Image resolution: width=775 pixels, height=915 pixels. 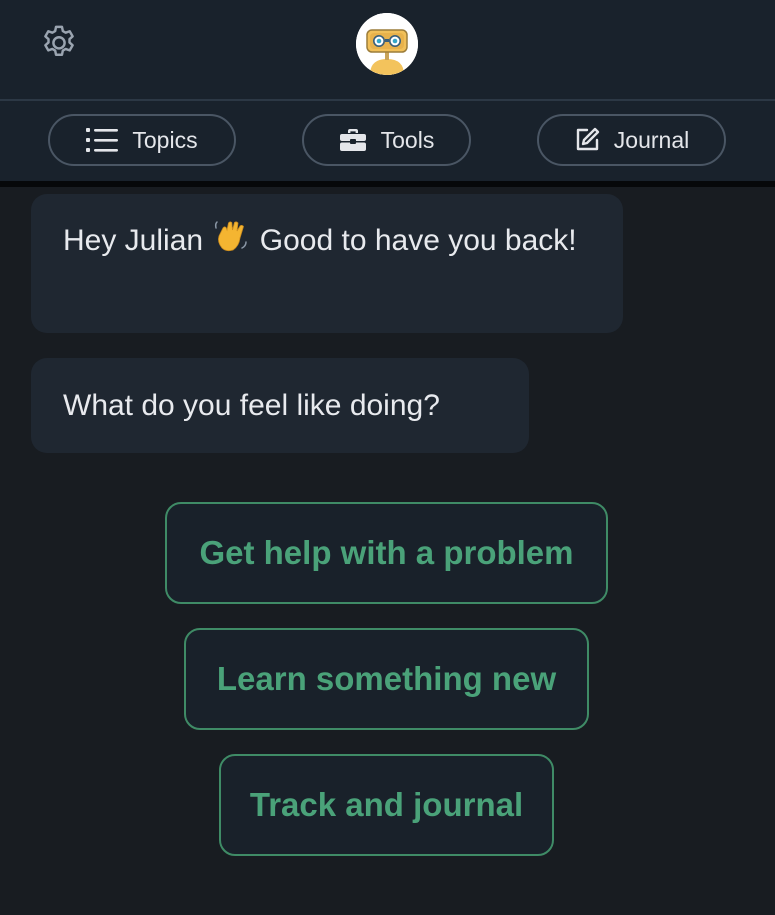 I want to click on avatar, so click(x=387, y=44).